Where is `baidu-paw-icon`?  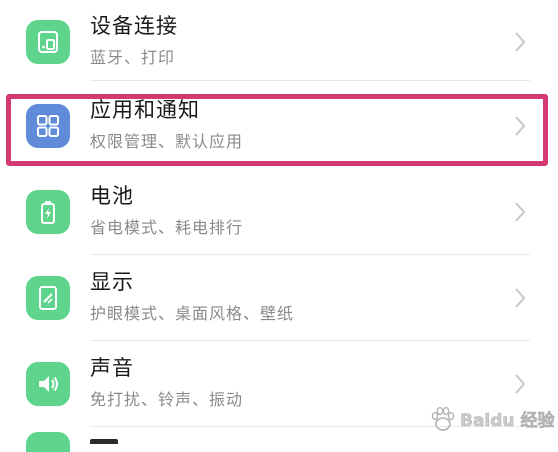 baidu-paw-icon is located at coordinates (443, 418).